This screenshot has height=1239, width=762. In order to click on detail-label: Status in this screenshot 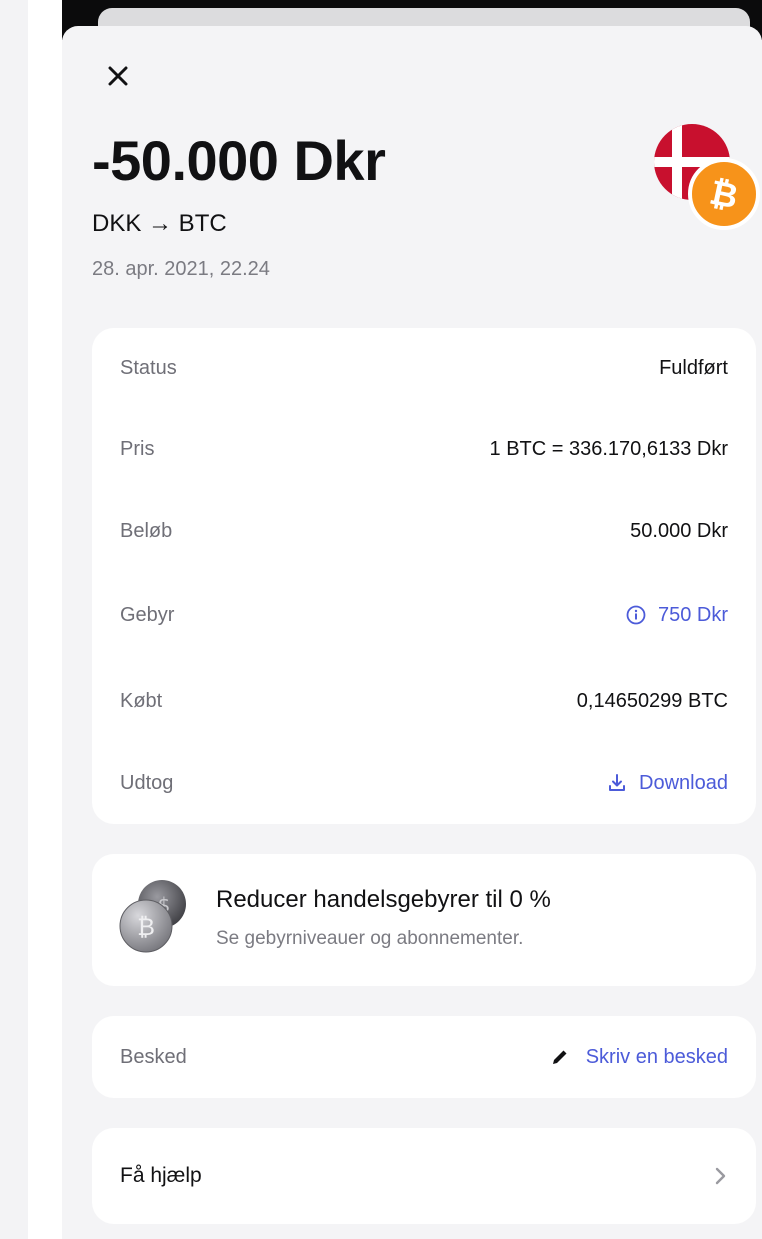, I will do `click(148, 367)`.